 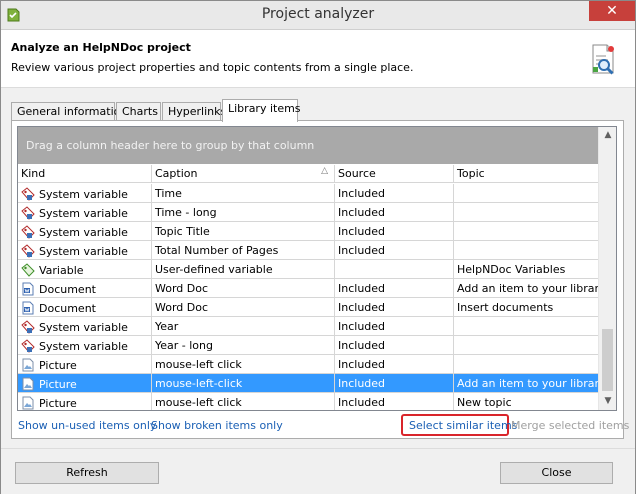 I want to click on tab-library-items: Library items, so click(x=261, y=110).